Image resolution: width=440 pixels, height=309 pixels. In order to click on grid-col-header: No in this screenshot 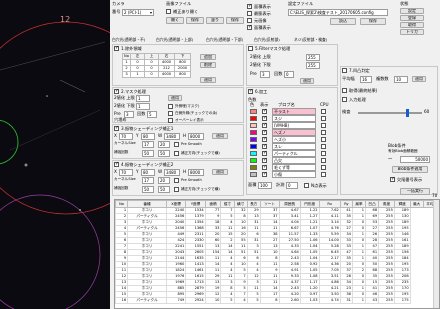, I will do `click(122, 204)`.